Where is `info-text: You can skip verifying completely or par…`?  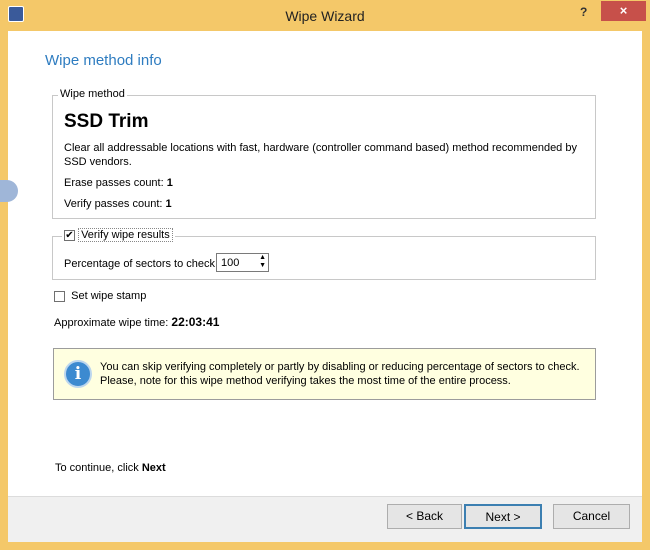 info-text: You can skip verifying completely or par… is located at coordinates (340, 374).